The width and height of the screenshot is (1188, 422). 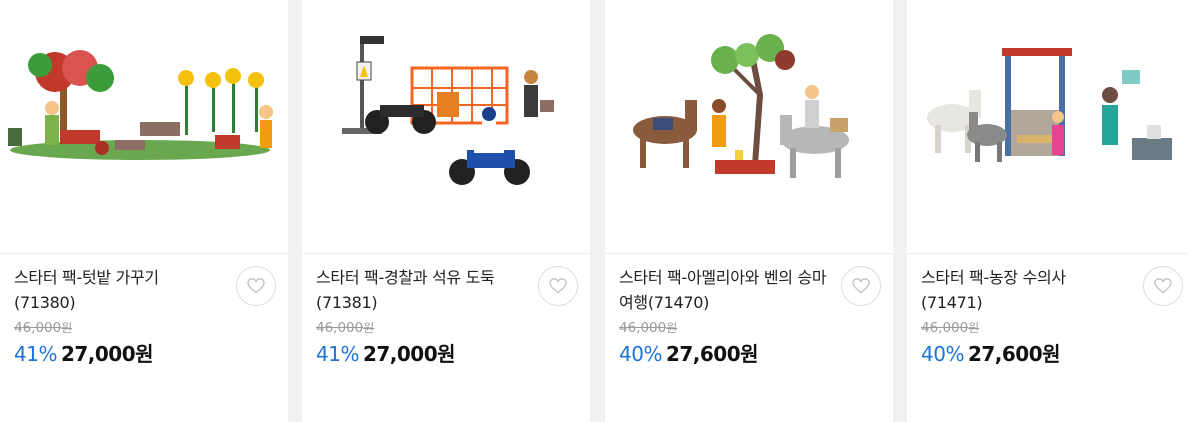 I want to click on police-motorbike-playset-image, so click(x=448, y=110).